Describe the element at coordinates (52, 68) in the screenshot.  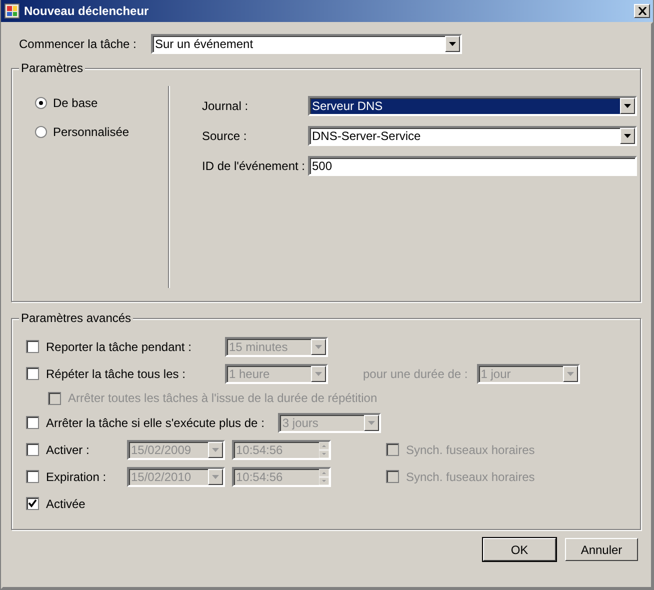
I see `group-title: Paramètres` at that location.